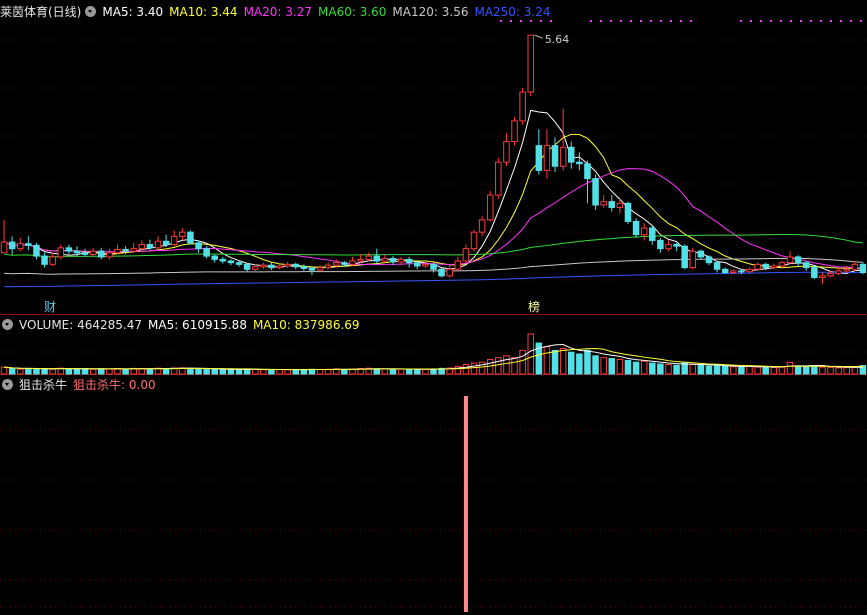 The width and height of the screenshot is (867, 615). I want to click on ma60-line, so click(433, 245).